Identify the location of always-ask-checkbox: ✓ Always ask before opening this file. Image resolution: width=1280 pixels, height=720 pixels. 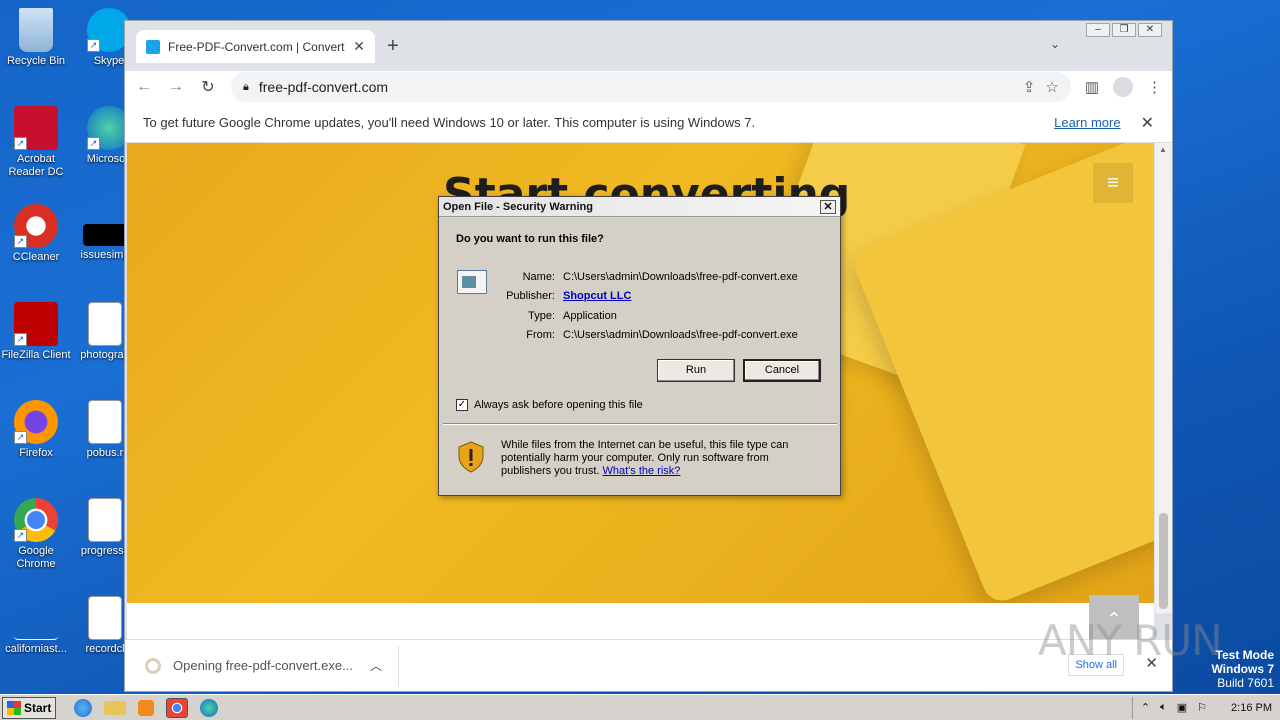
(549, 405).